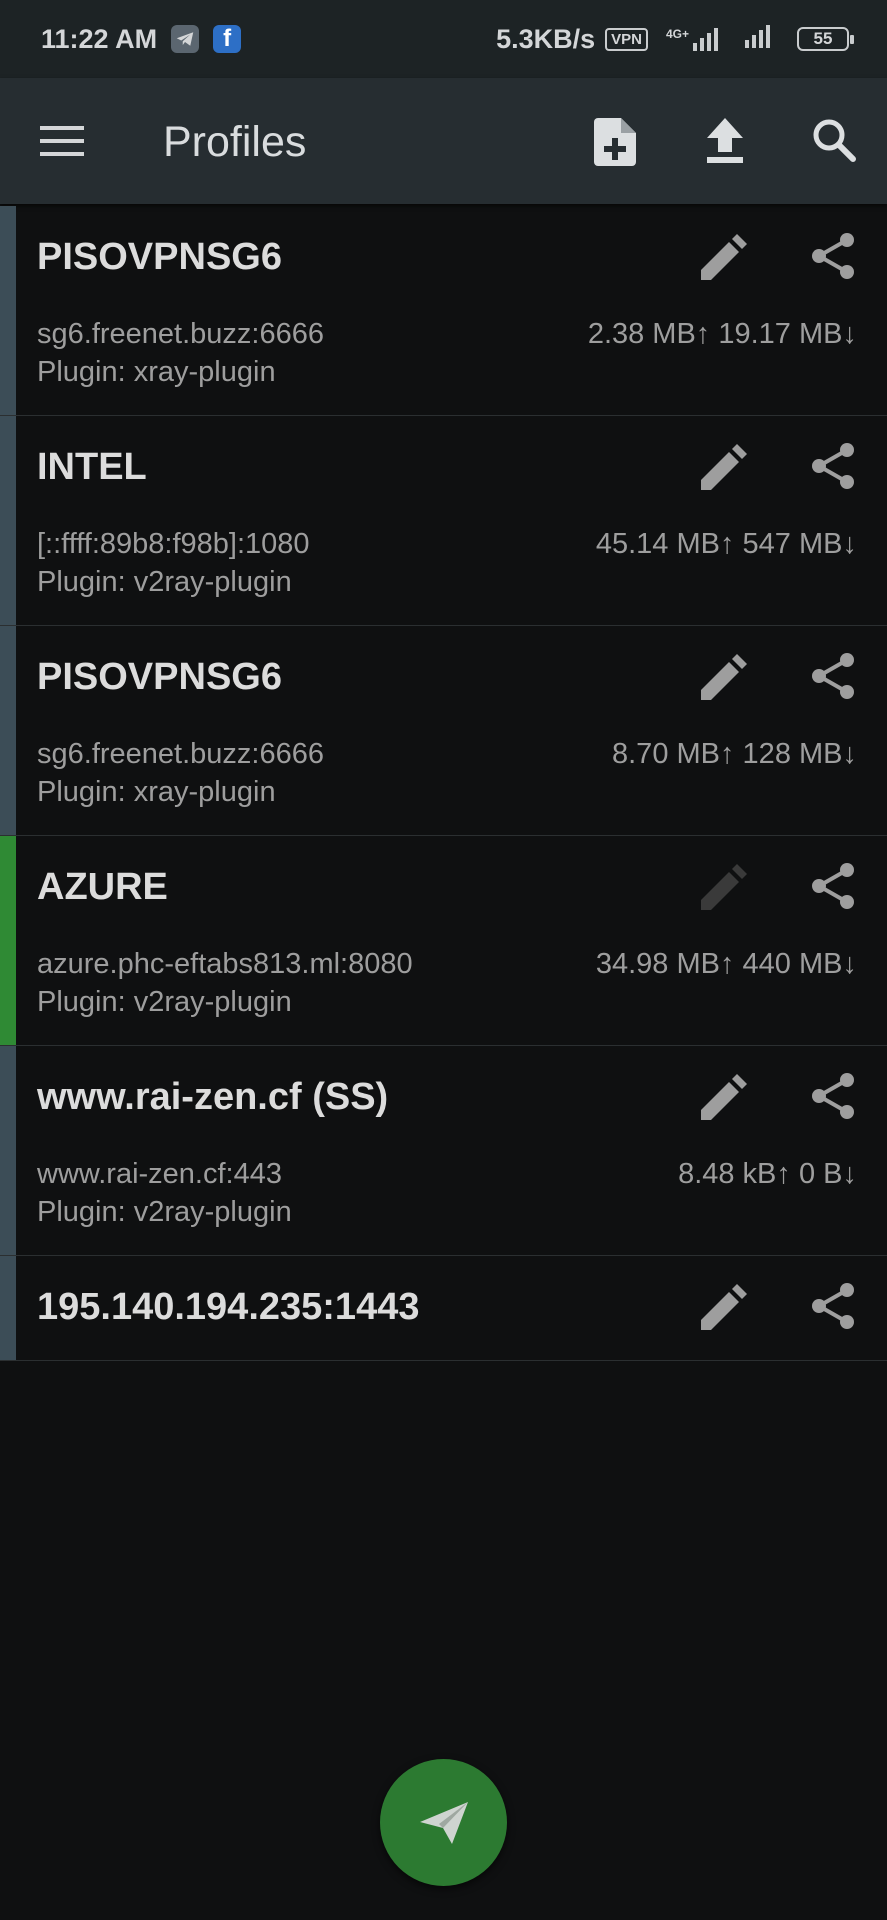  I want to click on edit-icon-disabled, so click(724, 889).